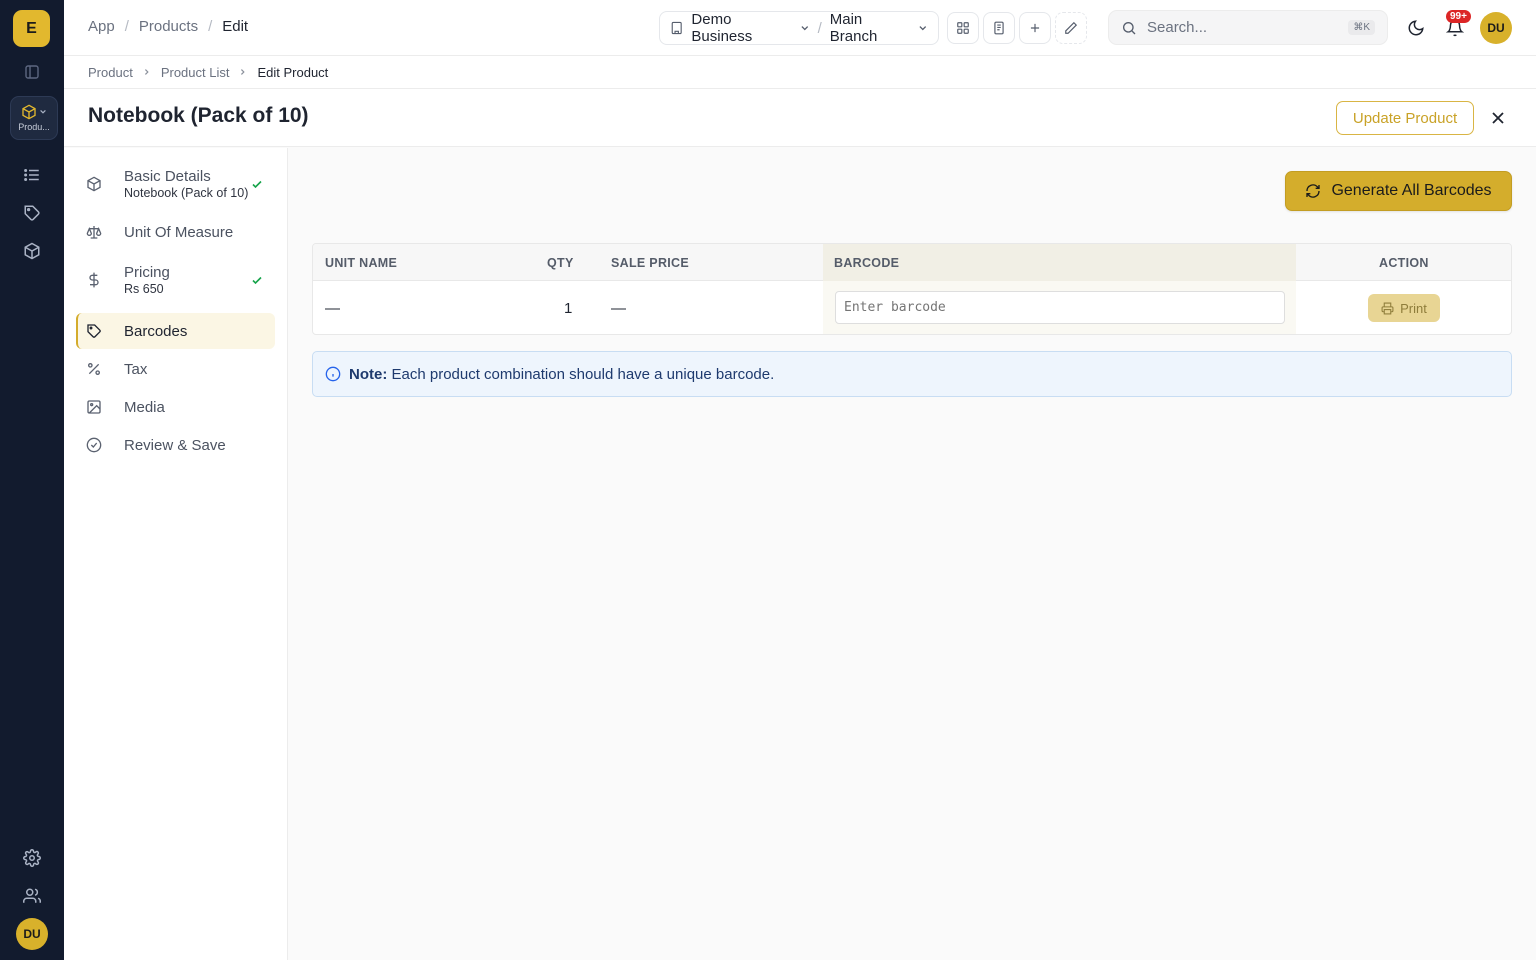 This screenshot has height=960, width=1536. What do you see at coordinates (179, 232) in the screenshot?
I see `step-label: Unit Of Measure` at bounding box center [179, 232].